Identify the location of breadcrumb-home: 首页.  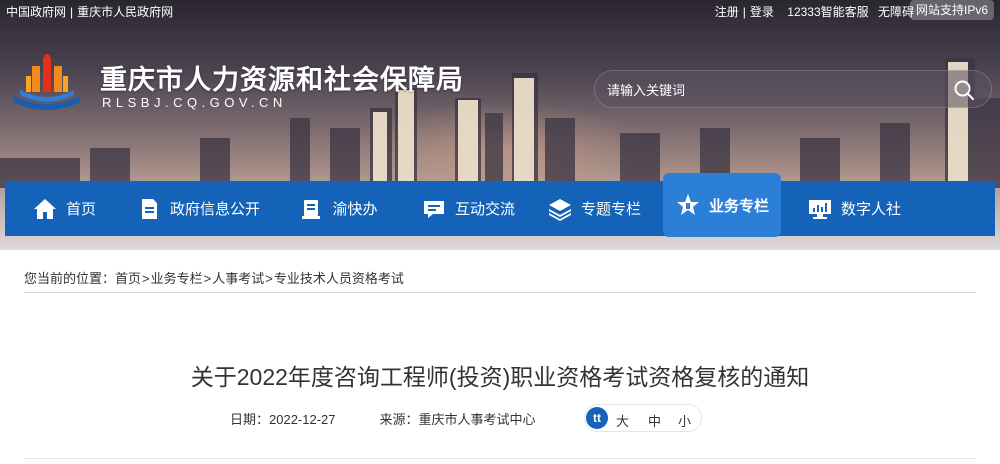
(128, 278).